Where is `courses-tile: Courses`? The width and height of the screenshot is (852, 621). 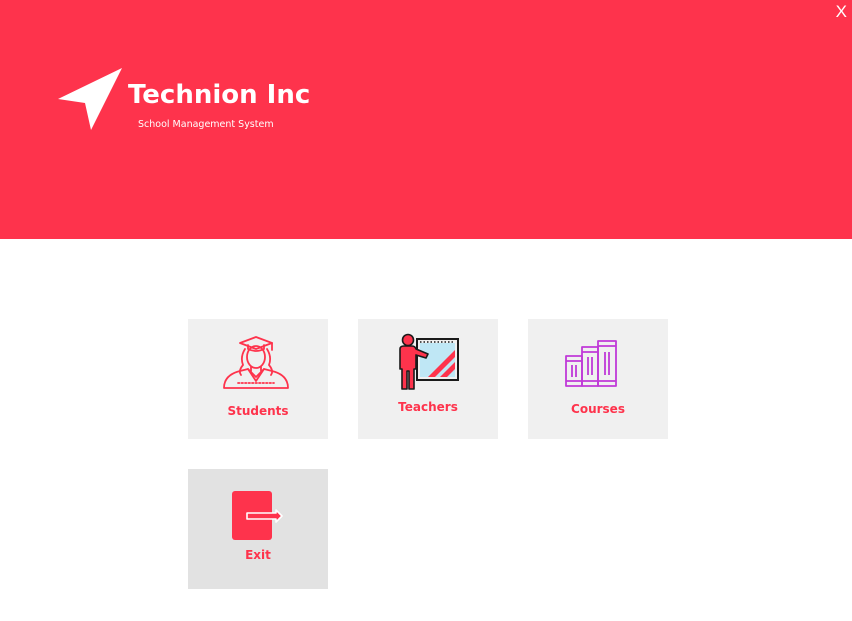
courses-tile: Courses is located at coordinates (598, 379).